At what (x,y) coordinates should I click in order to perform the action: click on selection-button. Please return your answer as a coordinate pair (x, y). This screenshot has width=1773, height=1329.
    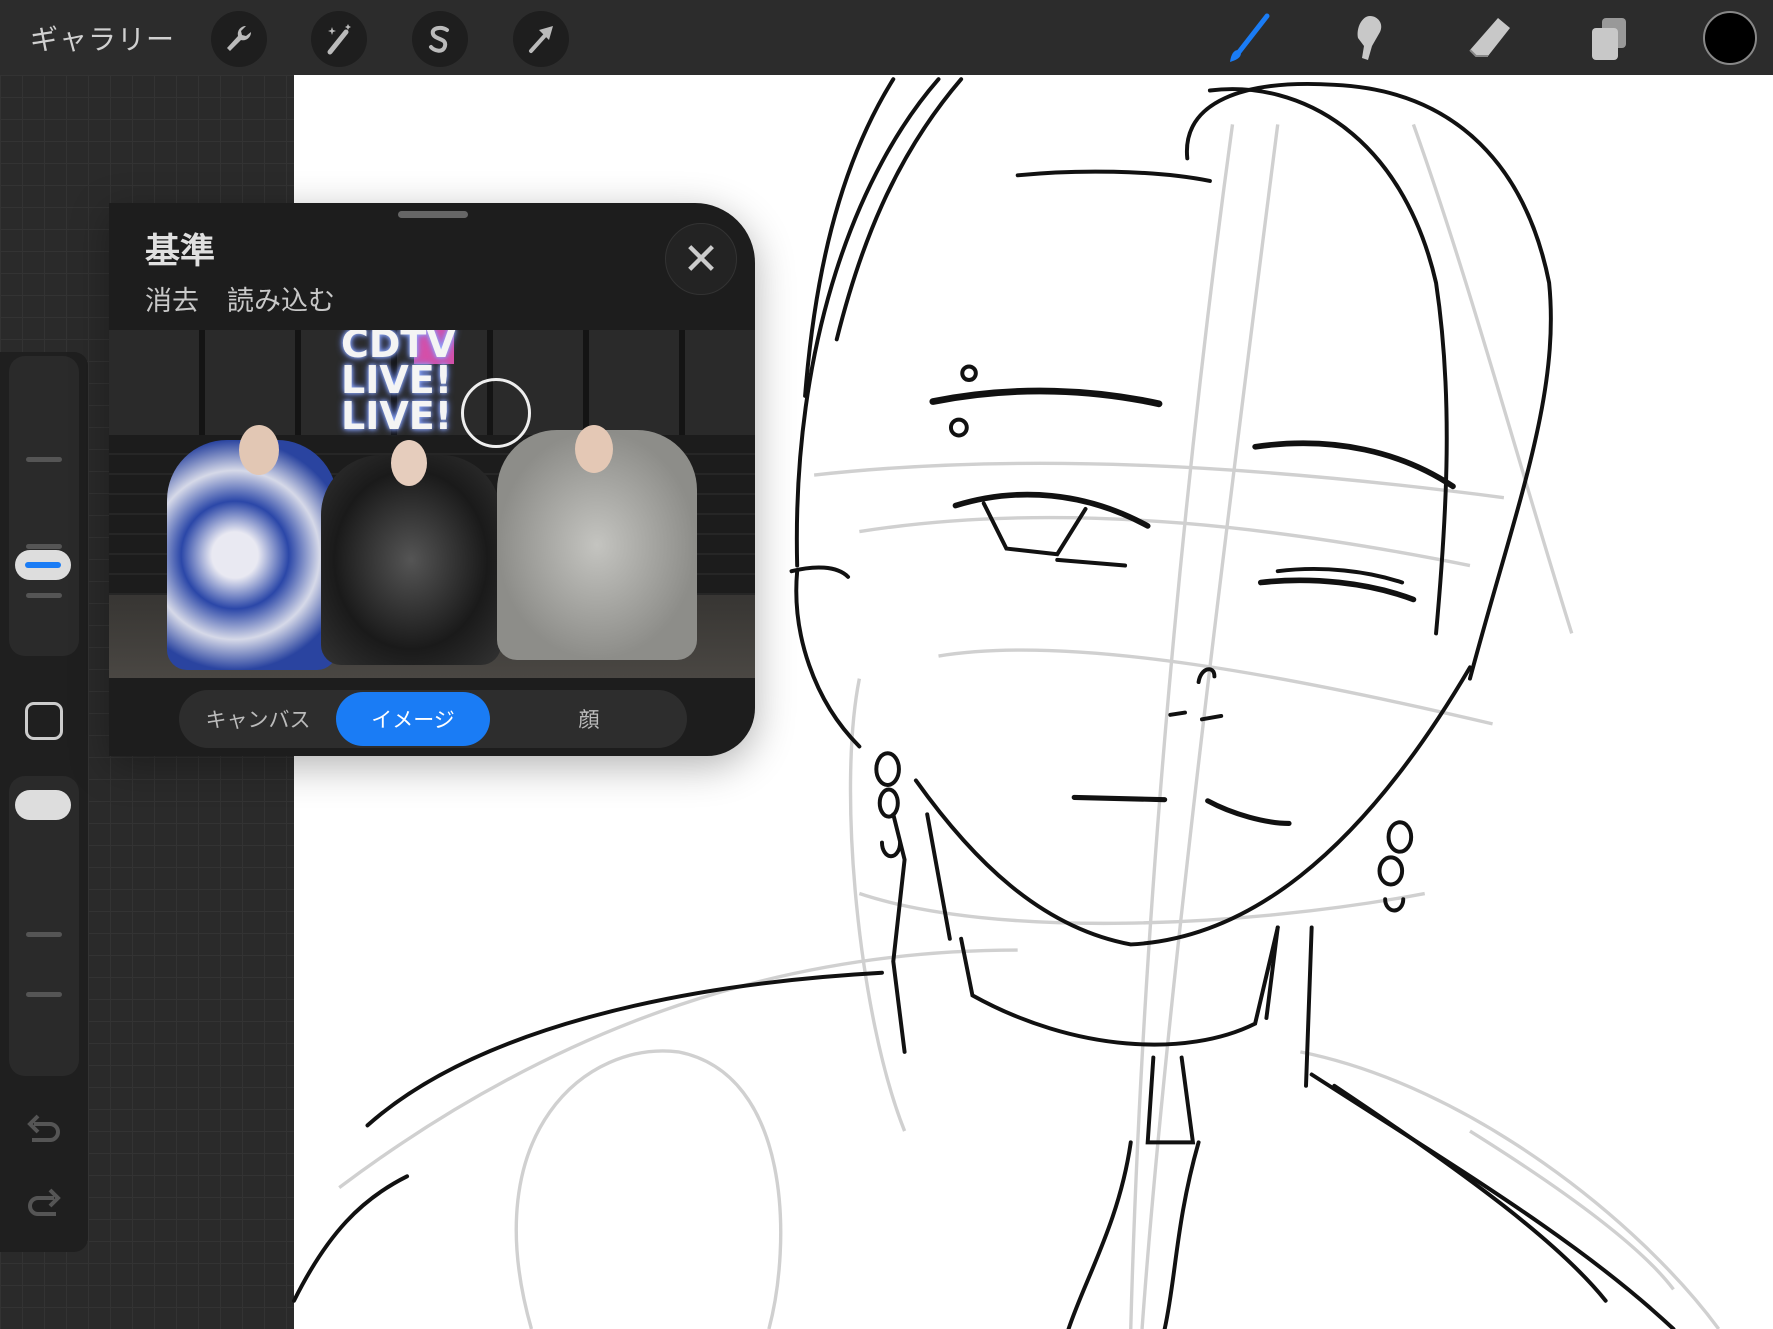
    Looking at the image, I should click on (440, 39).